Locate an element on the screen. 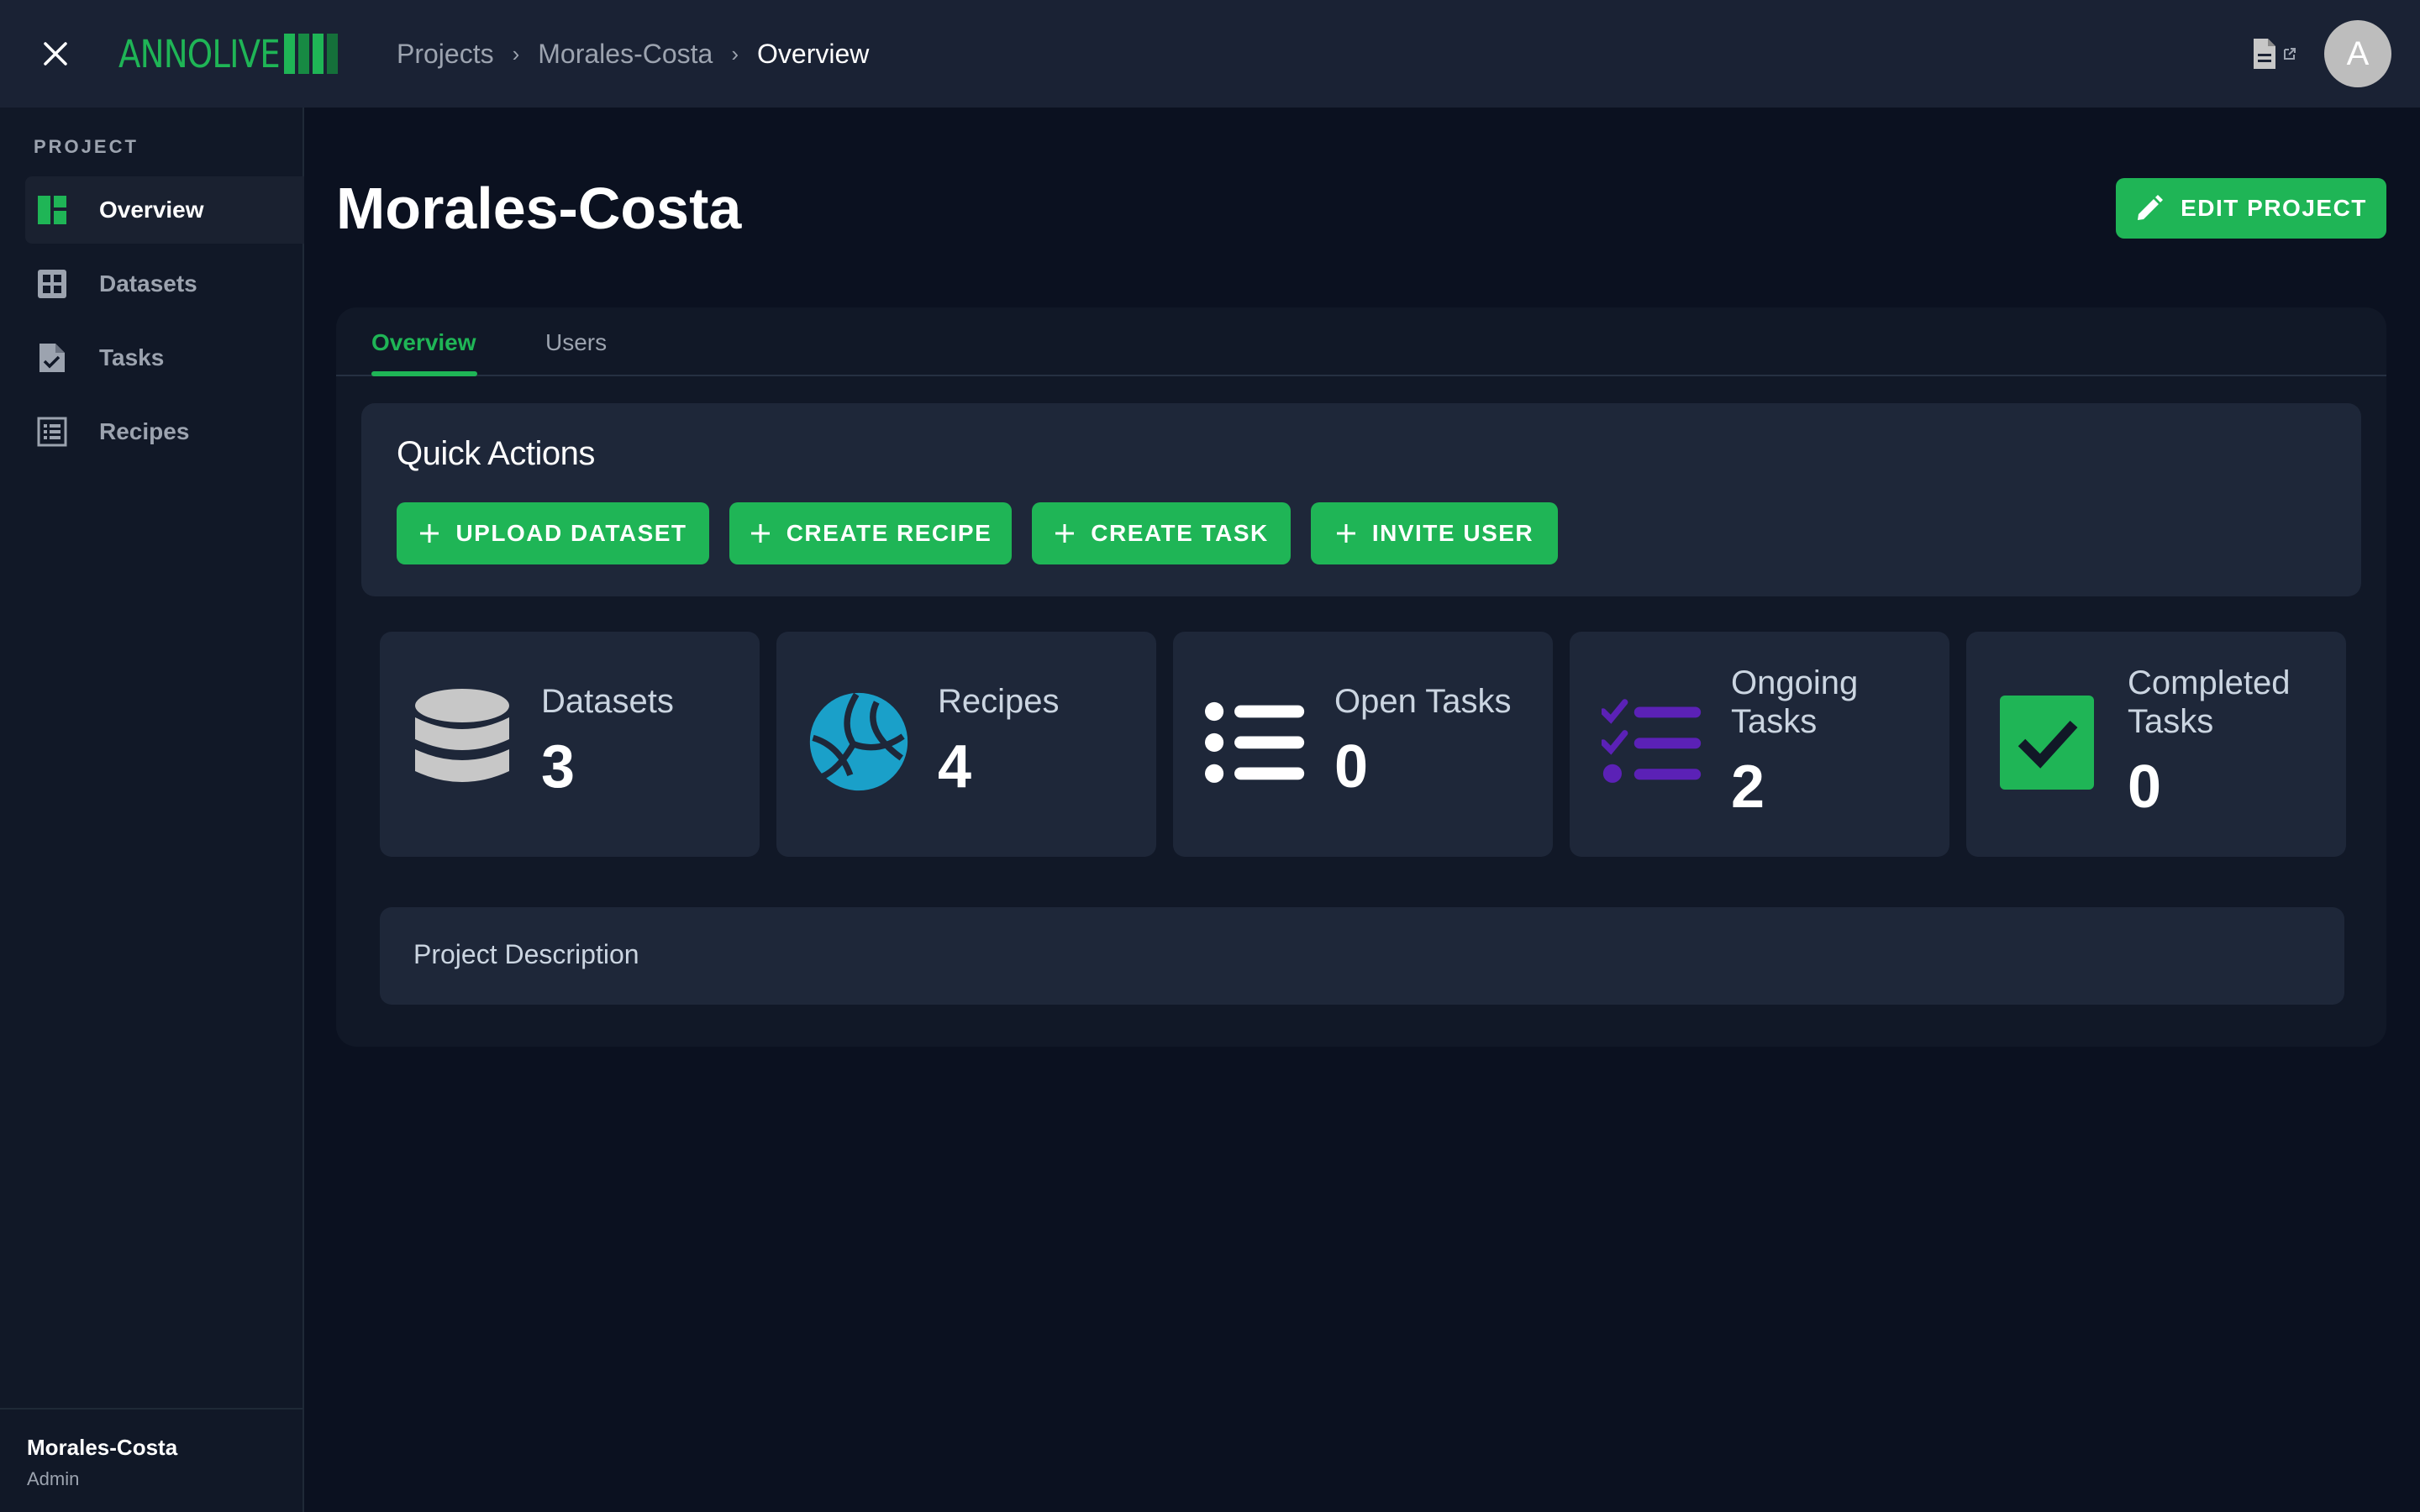 Image resolution: width=2420 pixels, height=1512 pixels. project-description-panel: Project Description is located at coordinates (1362, 956).